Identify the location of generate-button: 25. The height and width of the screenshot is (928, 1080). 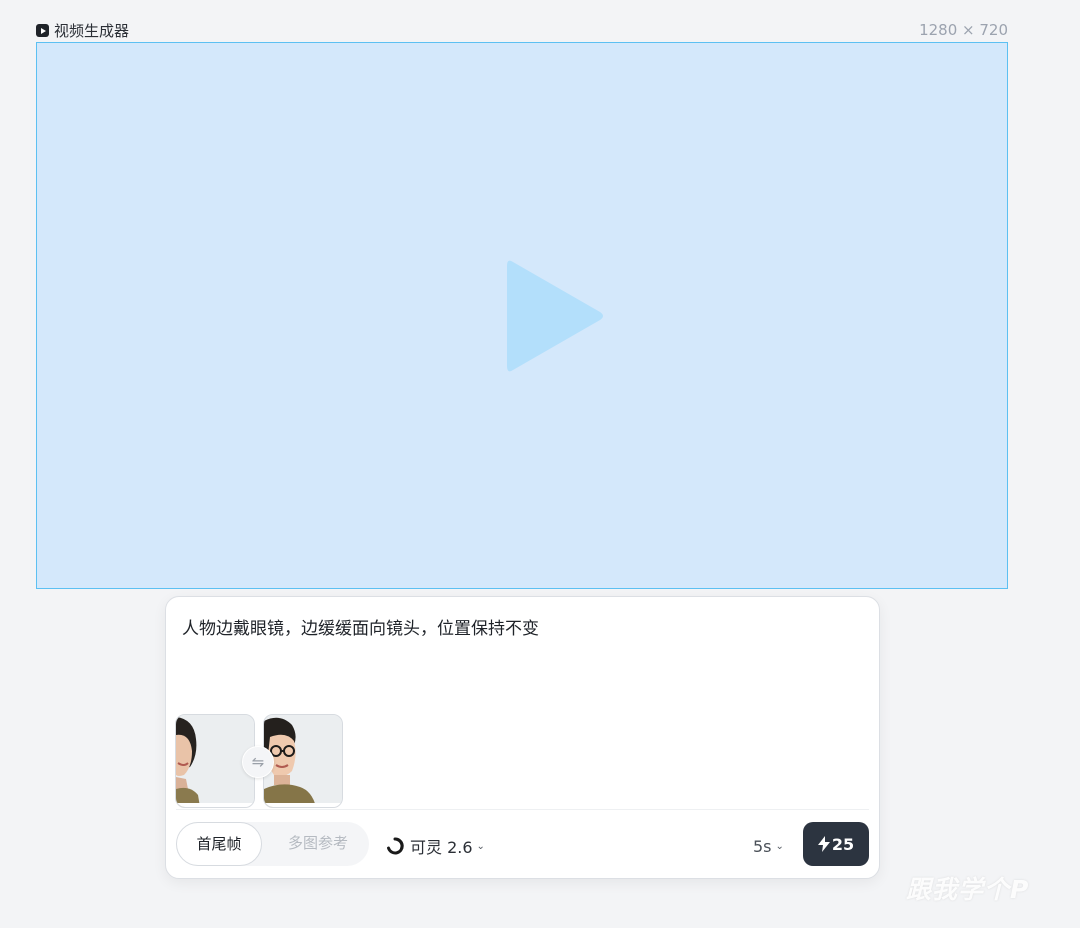
(836, 844).